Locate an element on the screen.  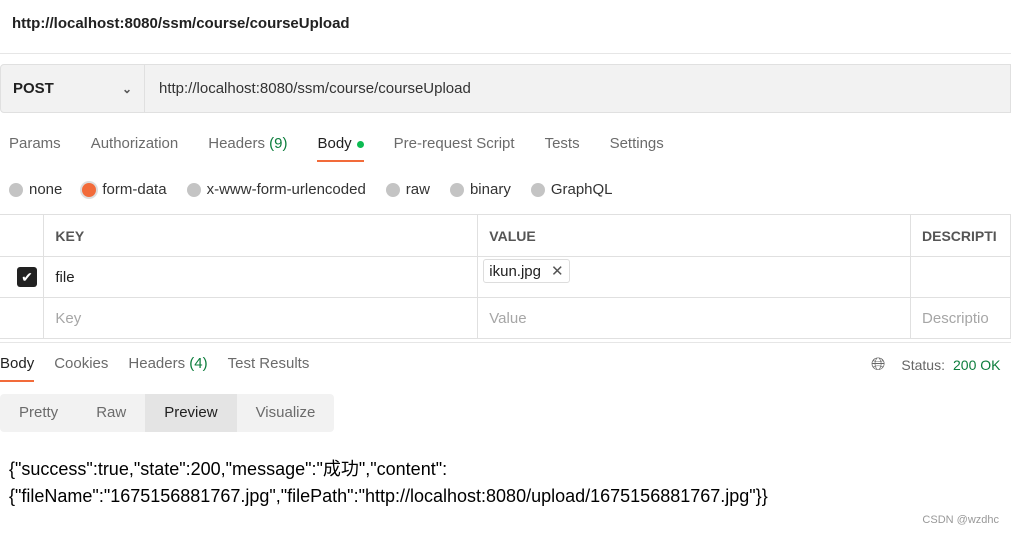
description-cell is located at coordinates (960, 277).